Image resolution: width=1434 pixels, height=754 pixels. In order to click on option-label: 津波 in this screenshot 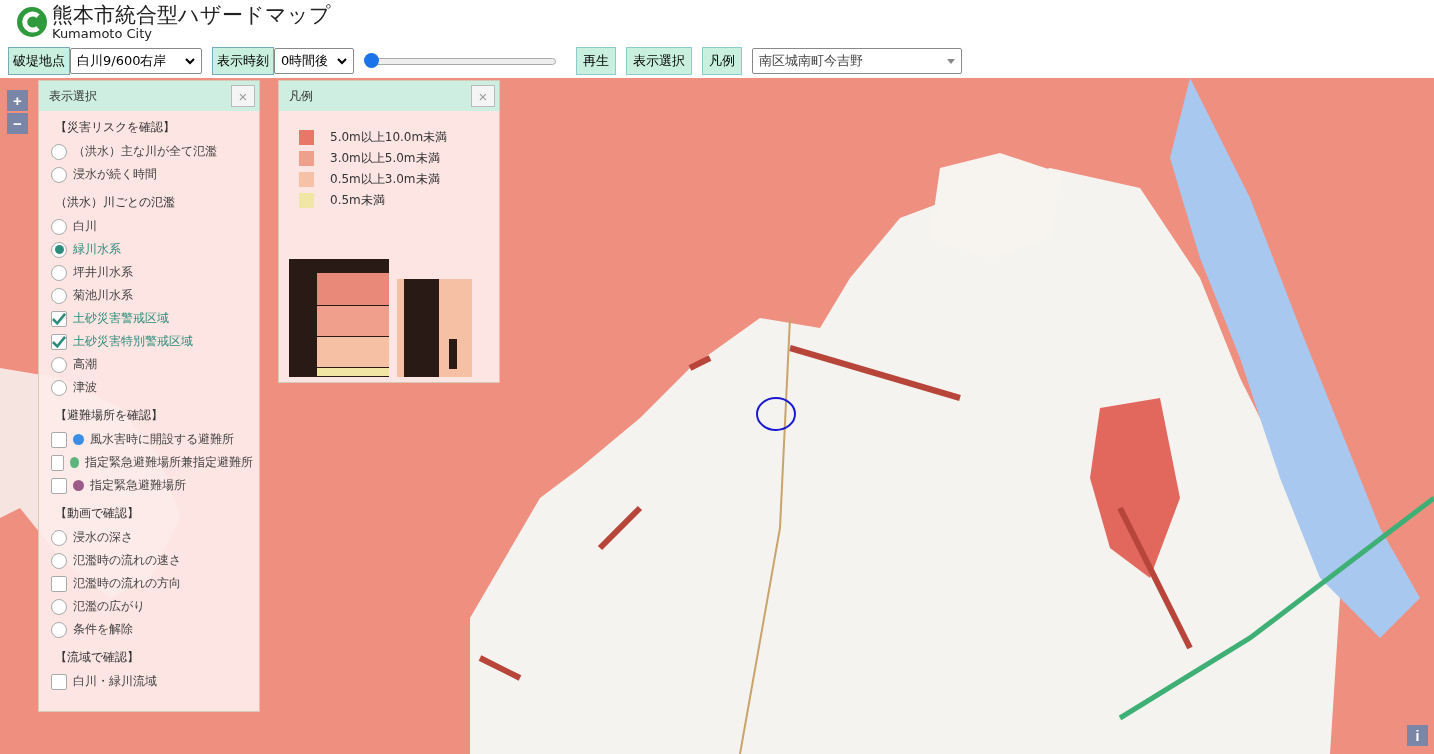, I will do `click(85, 387)`.